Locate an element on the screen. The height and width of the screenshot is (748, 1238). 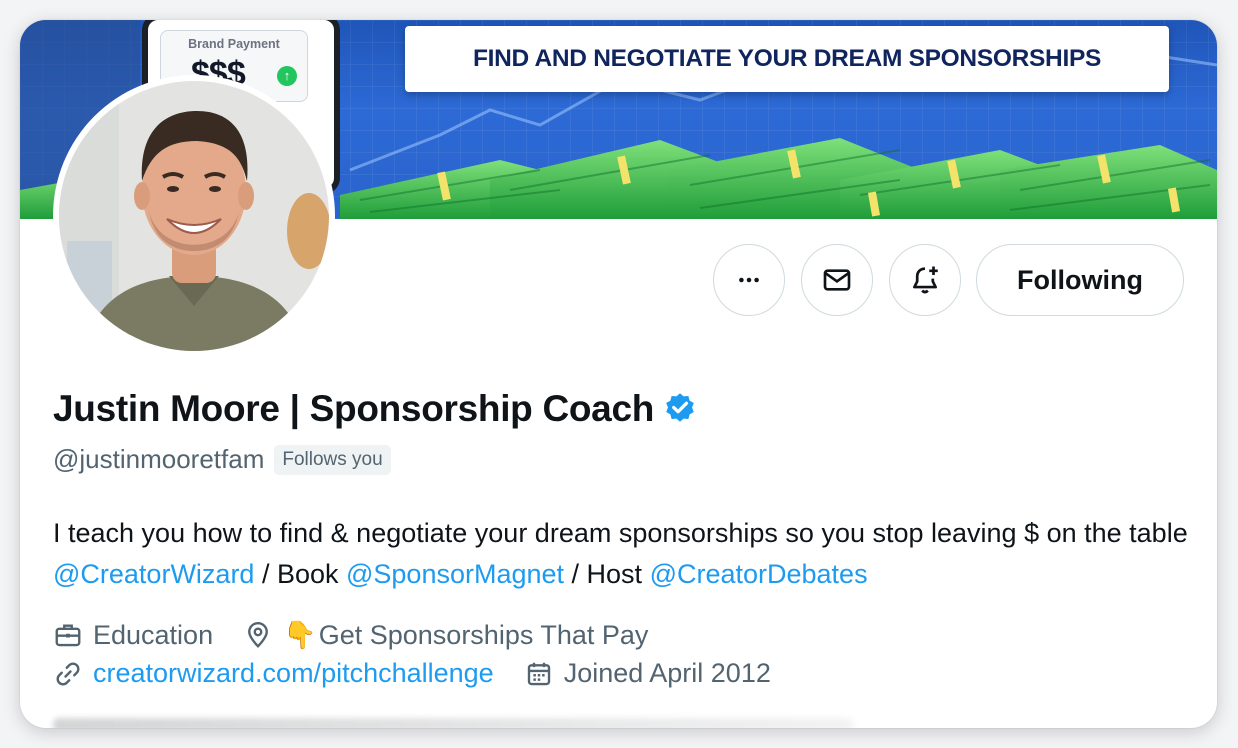
profile-meta-row: Education 👇Get Sponsorships That Pay is located at coordinates (365, 635).